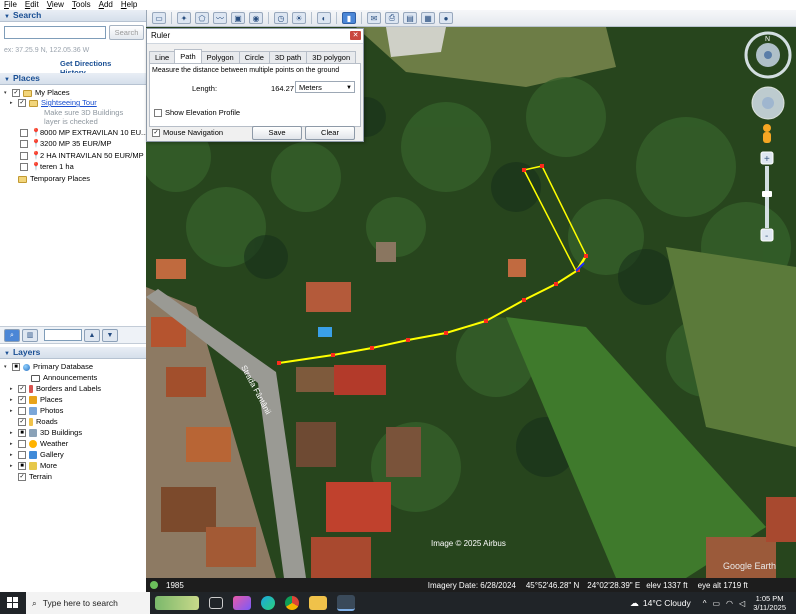  What do you see at coordinates (73, 16) in the screenshot?
I see `search-header: ▼ Search` at bounding box center [73, 16].